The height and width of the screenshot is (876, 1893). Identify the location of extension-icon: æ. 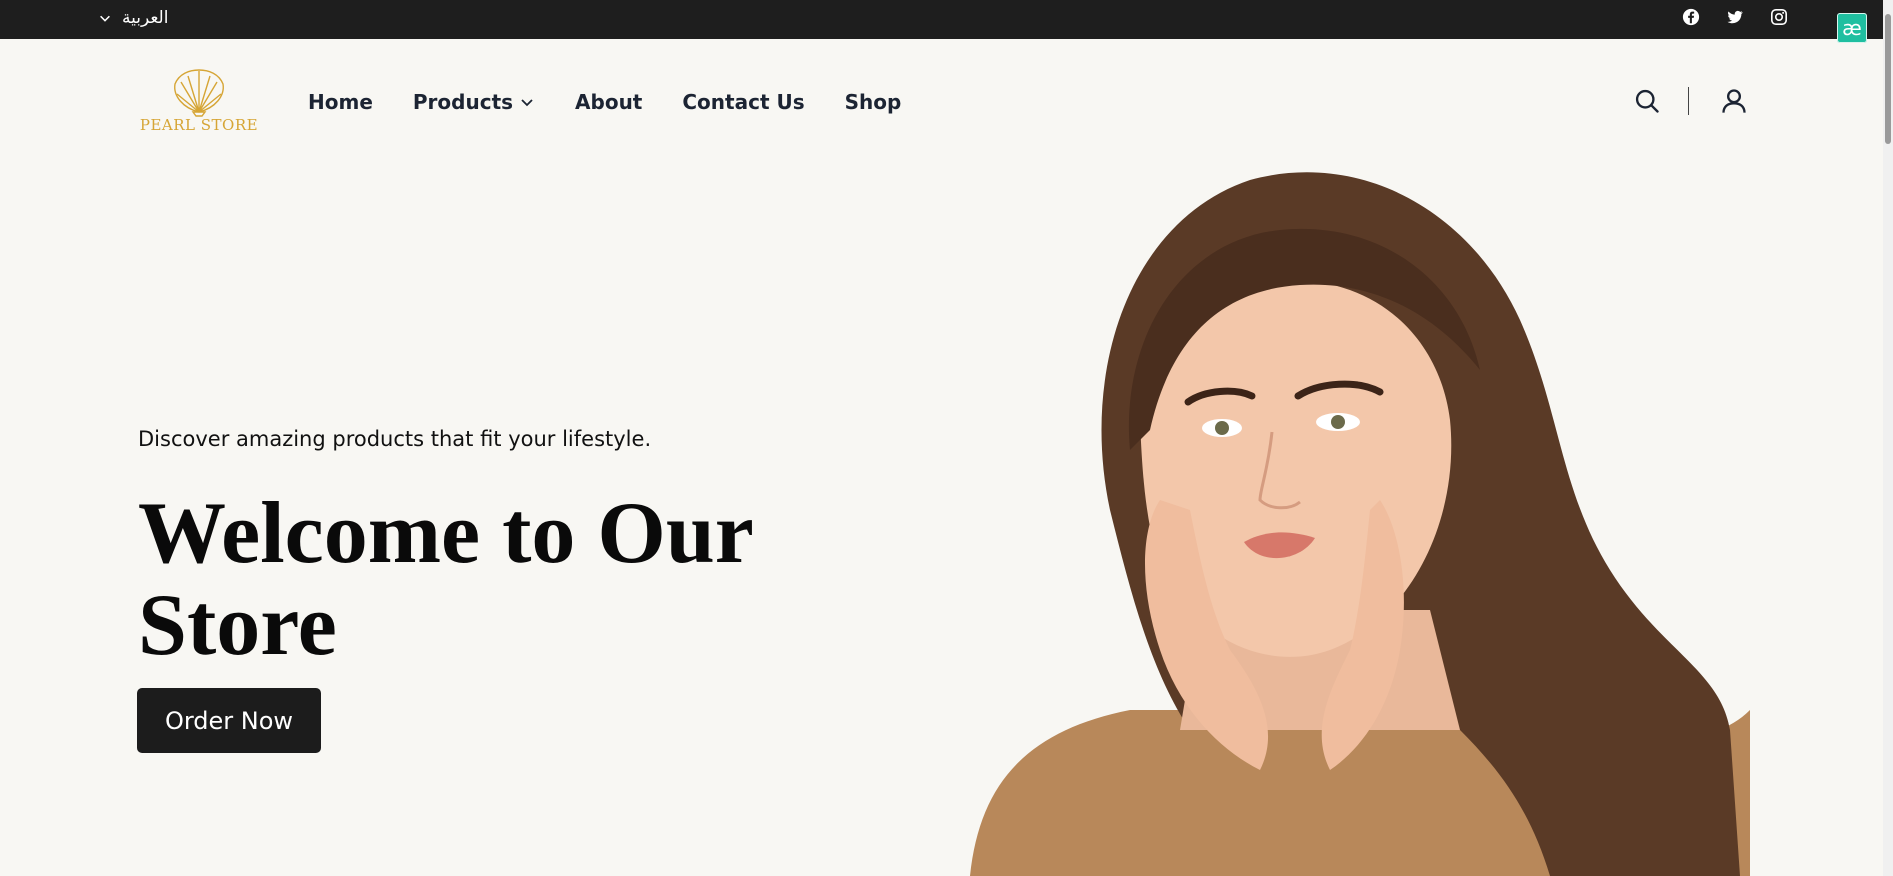
(1852, 28).